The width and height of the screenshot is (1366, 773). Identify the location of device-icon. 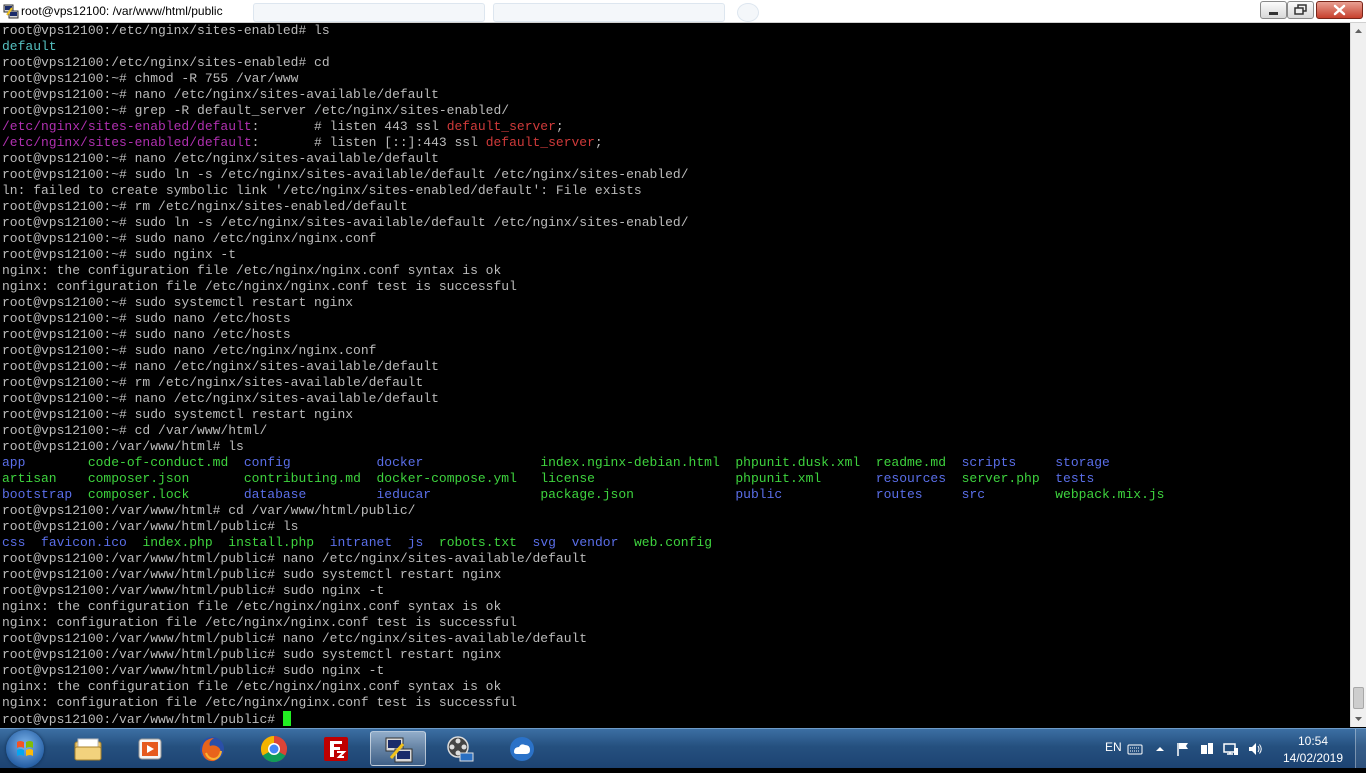
(1207, 749).